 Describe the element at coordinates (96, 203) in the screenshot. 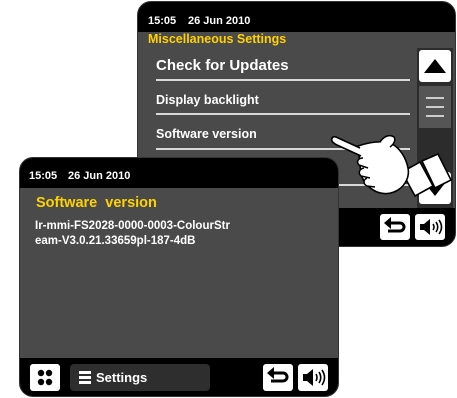

I see `page-title: Software version` at that location.